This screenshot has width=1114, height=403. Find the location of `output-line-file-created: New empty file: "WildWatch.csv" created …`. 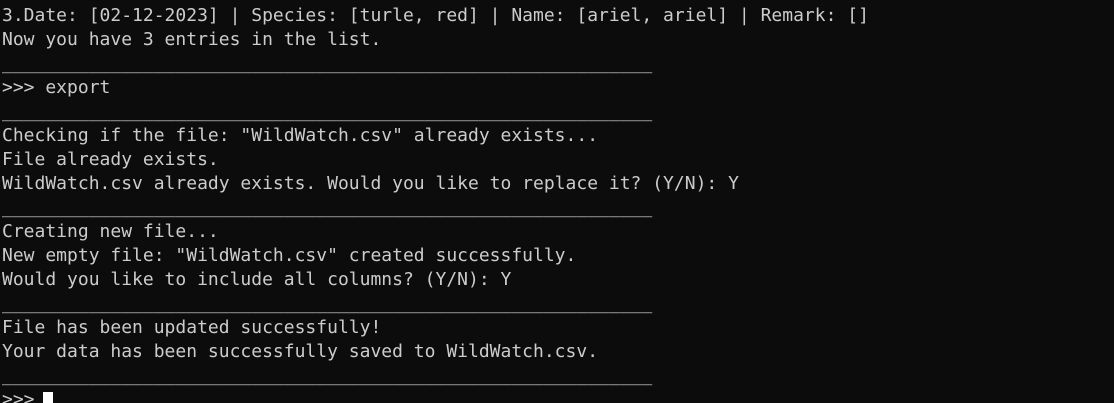

output-line-file-created: New empty file: "WildWatch.csv" created … is located at coordinates (289, 255).